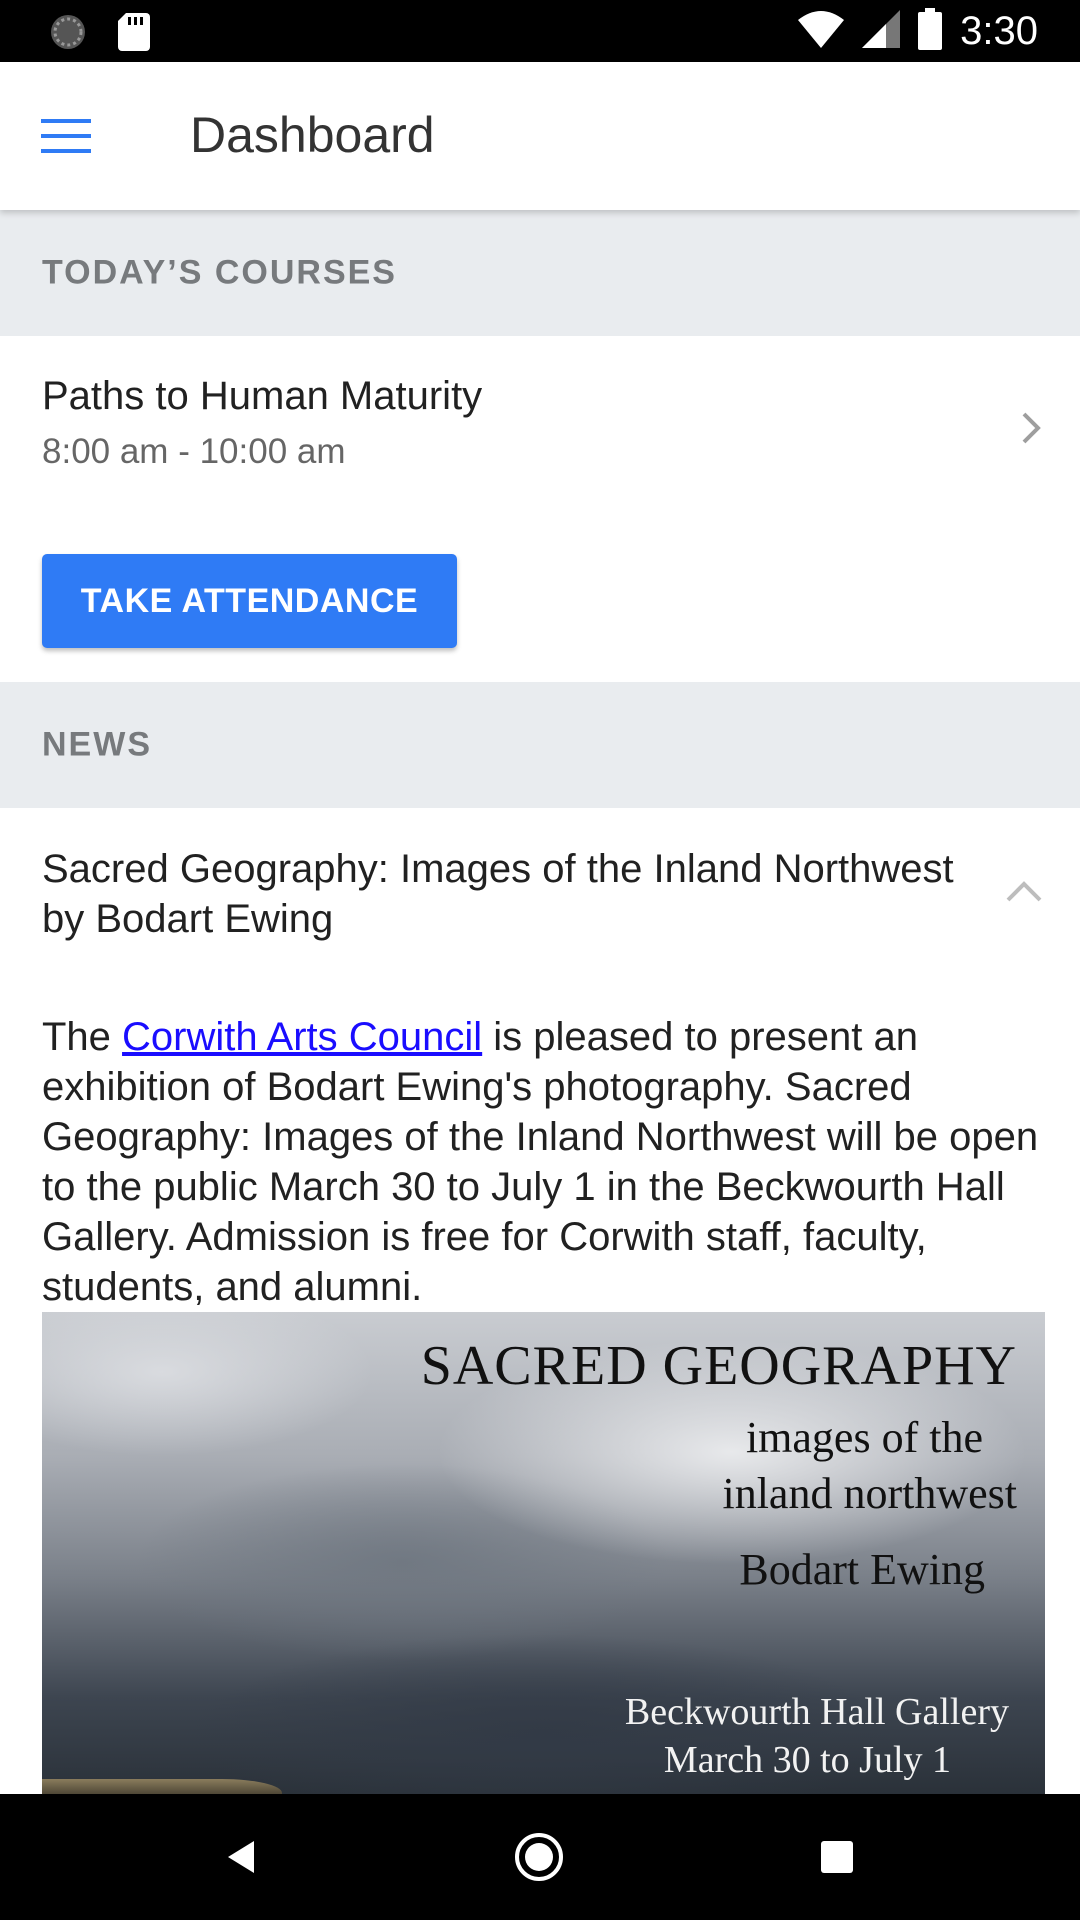  What do you see at coordinates (821, 31) in the screenshot?
I see `wifi-icon` at bounding box center [821, 31].